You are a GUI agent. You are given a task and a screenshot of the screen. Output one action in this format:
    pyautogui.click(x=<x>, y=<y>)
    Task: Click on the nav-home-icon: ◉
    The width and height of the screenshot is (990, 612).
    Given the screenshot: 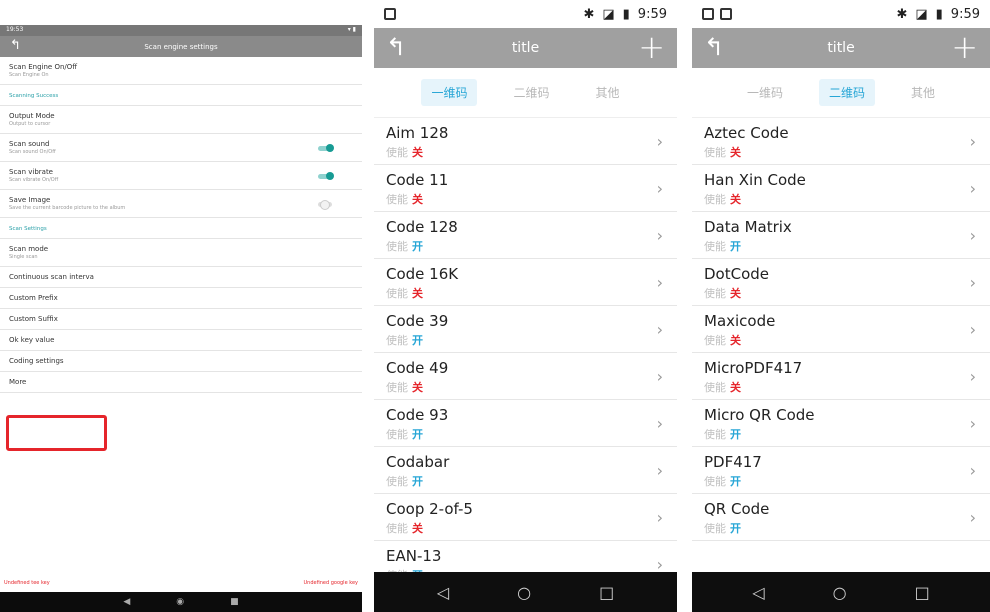 What is the action you would take?
    pyautogui.click(x=180, y=602)
    